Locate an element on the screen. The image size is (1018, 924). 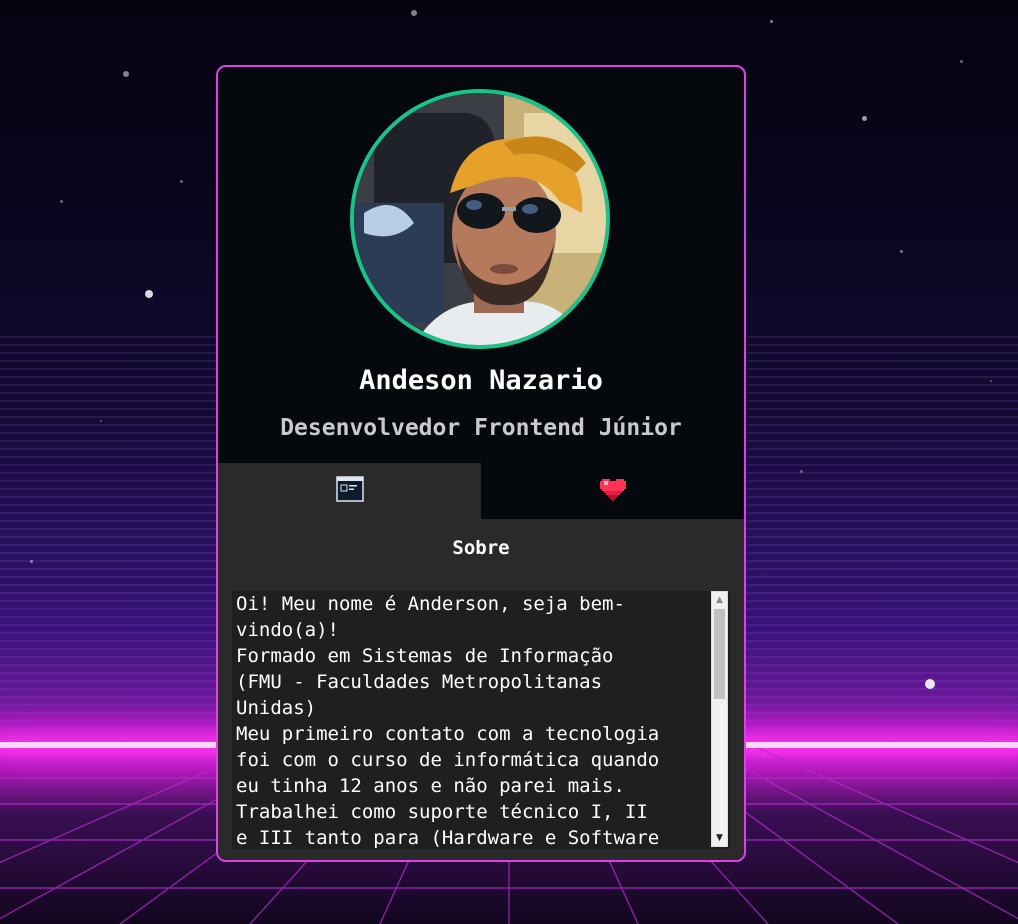
scroll-up-arrow-icon: ▲ is located at coordinates (719, 600).